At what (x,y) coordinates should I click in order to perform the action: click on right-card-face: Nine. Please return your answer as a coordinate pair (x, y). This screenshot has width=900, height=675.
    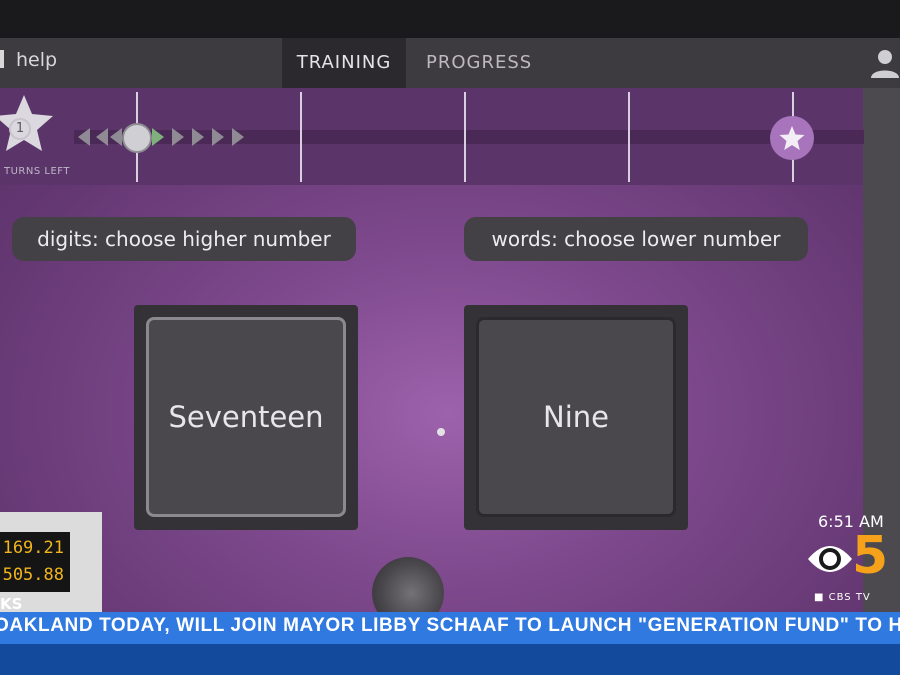
    Looking at the image, I should click on (576, 417).